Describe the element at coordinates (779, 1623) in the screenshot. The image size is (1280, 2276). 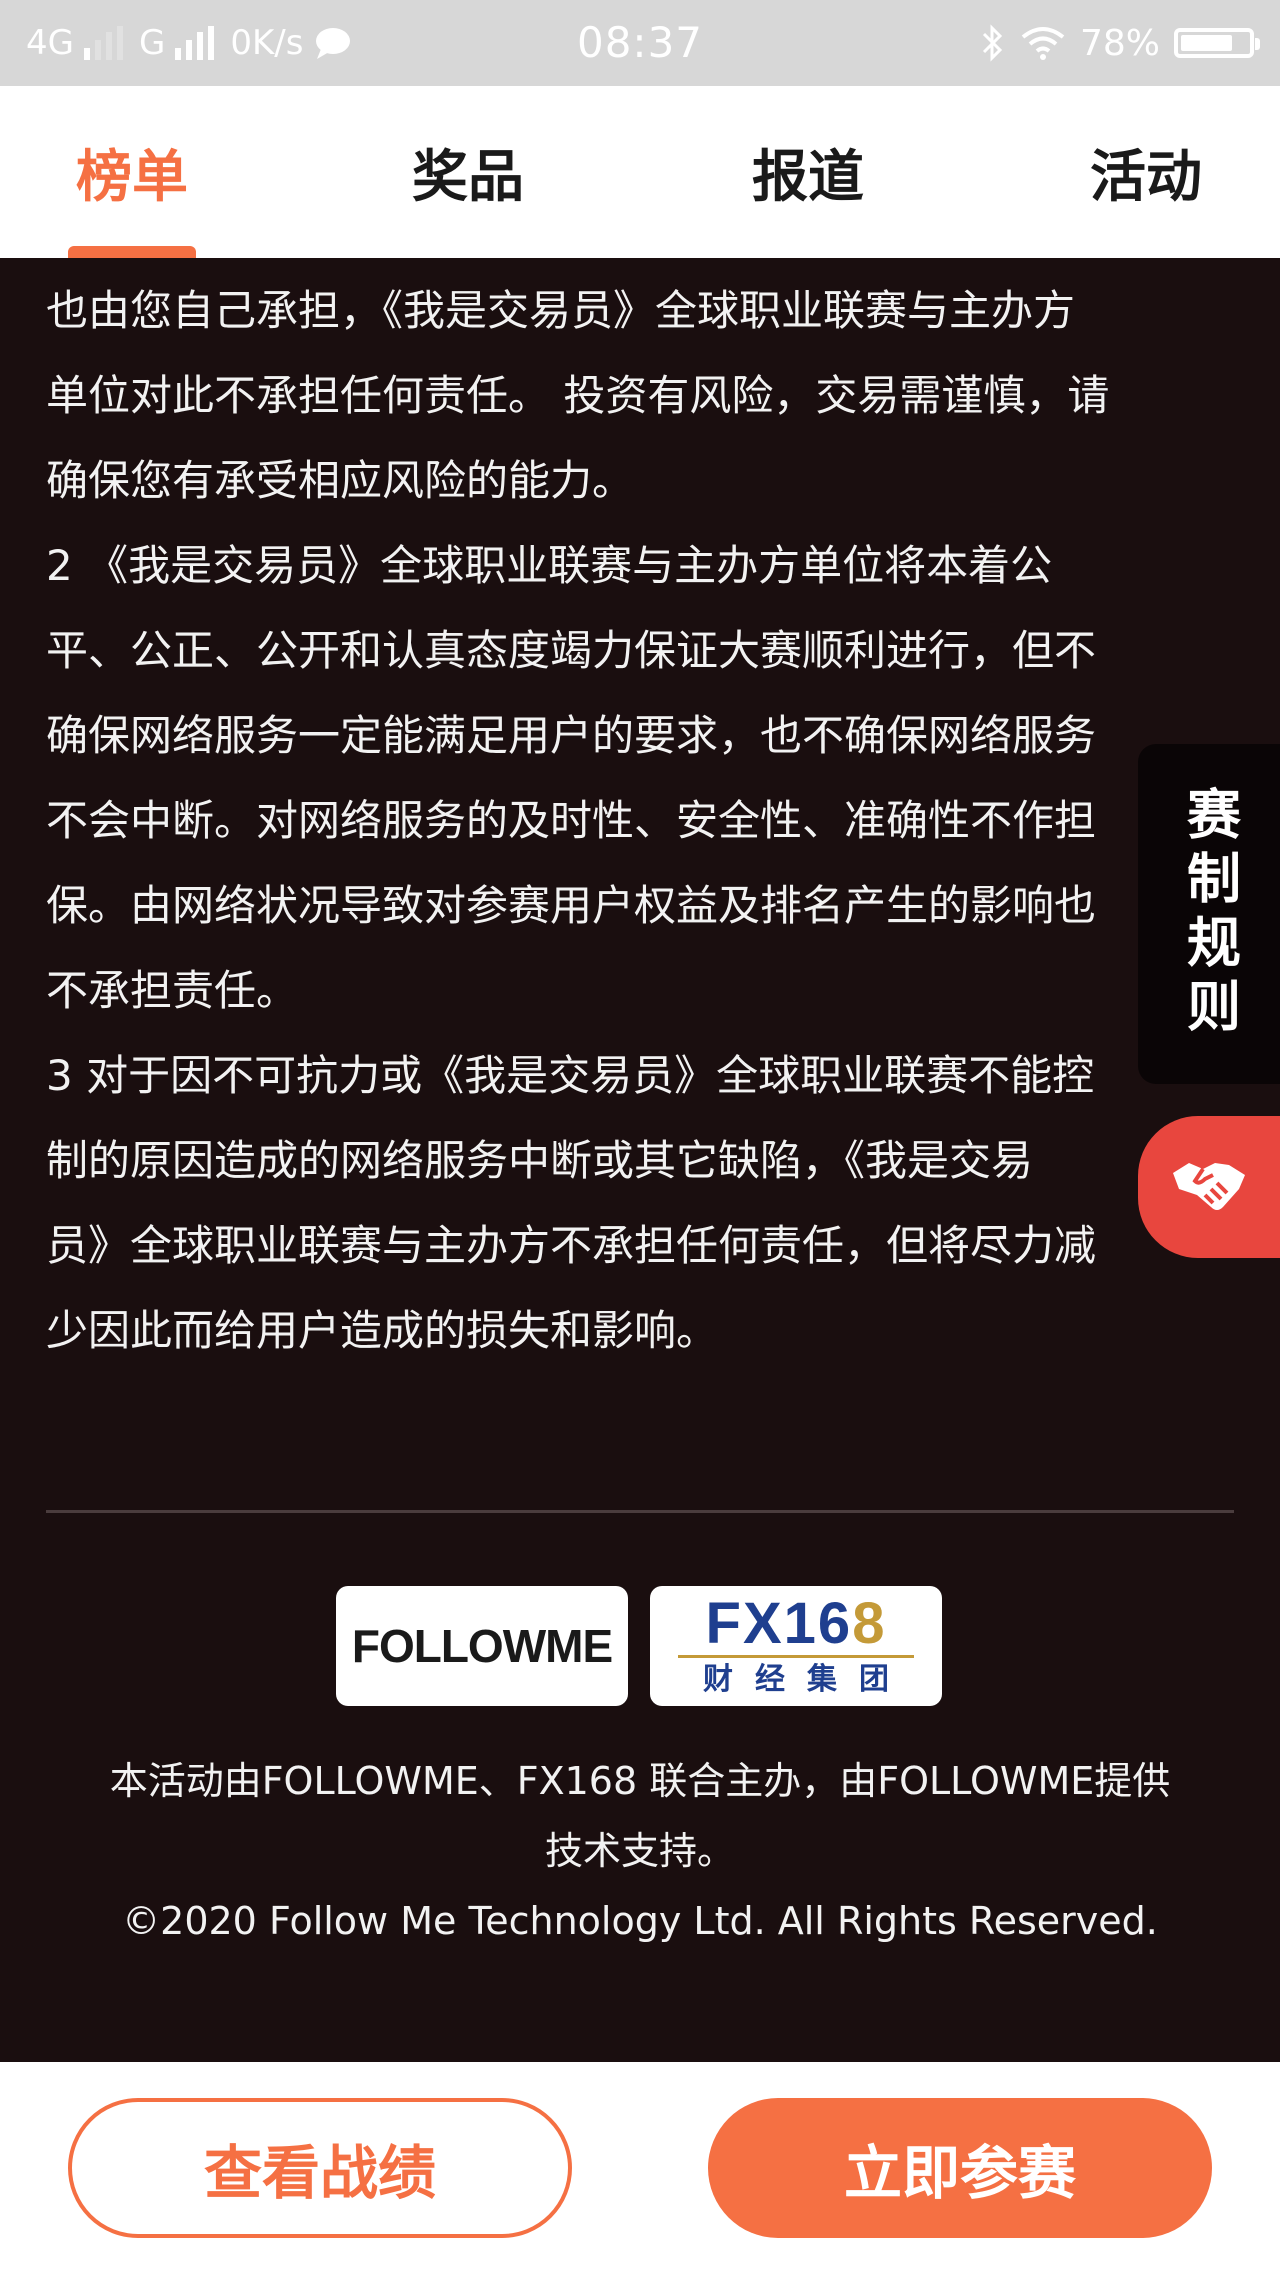
I see `fx168-logo-text: FX16` at that location.